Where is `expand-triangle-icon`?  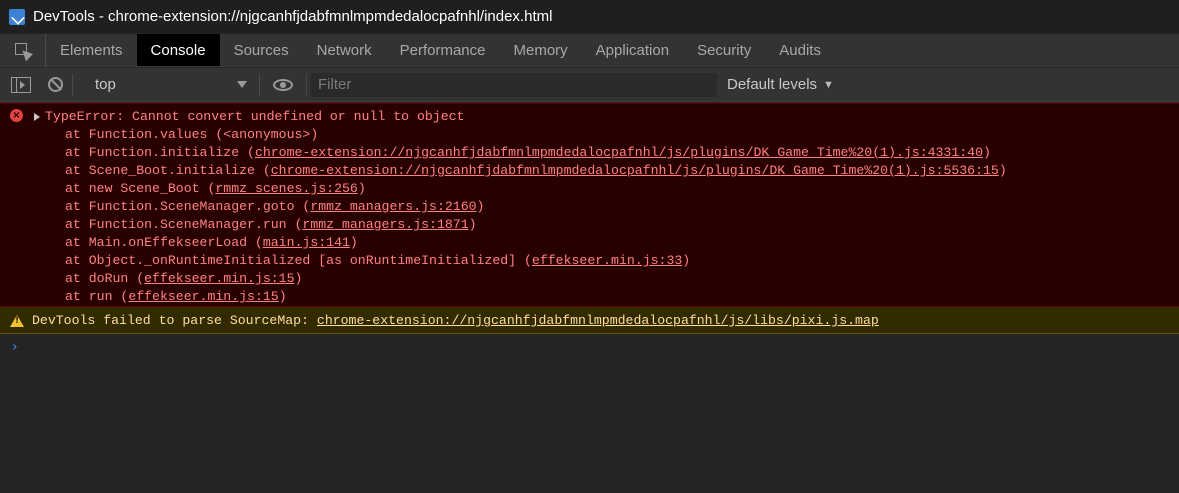 expand-triangle-icon is located at coordinates (37, 117).